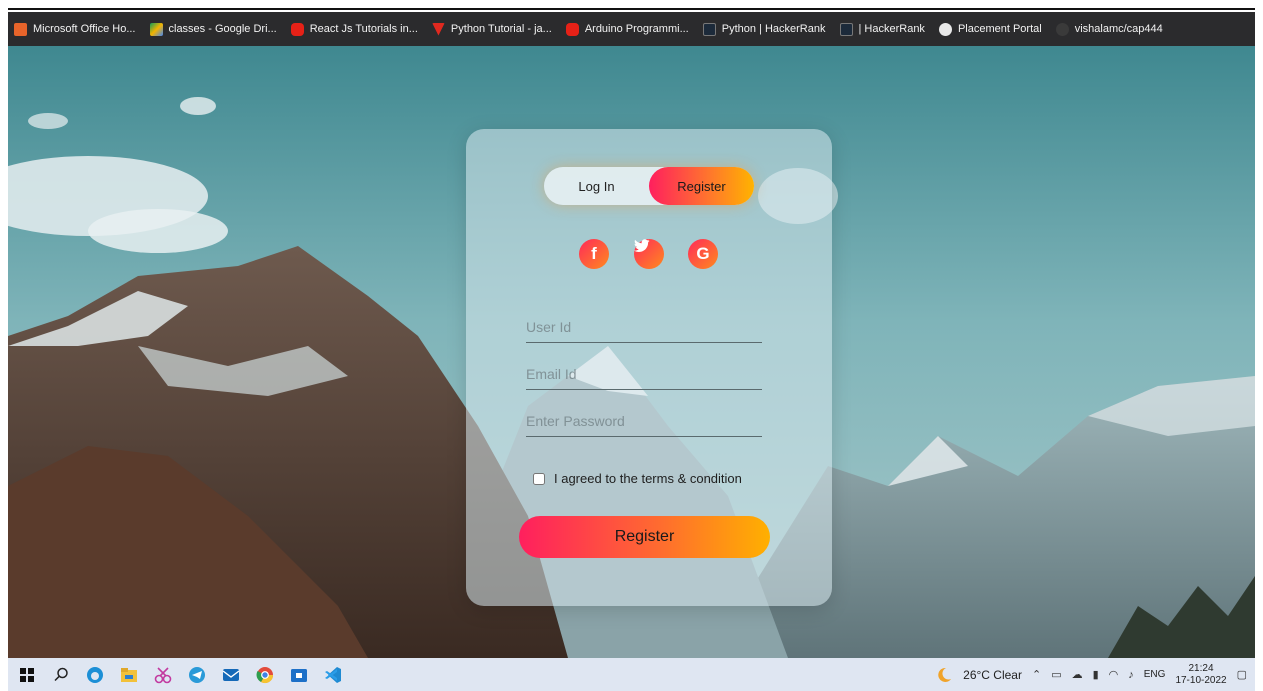 The width and height of the screenshot is (1263, 691). Describe the element at coordinates (61, 675) in the screenshot. I see `search-icon` at that location.